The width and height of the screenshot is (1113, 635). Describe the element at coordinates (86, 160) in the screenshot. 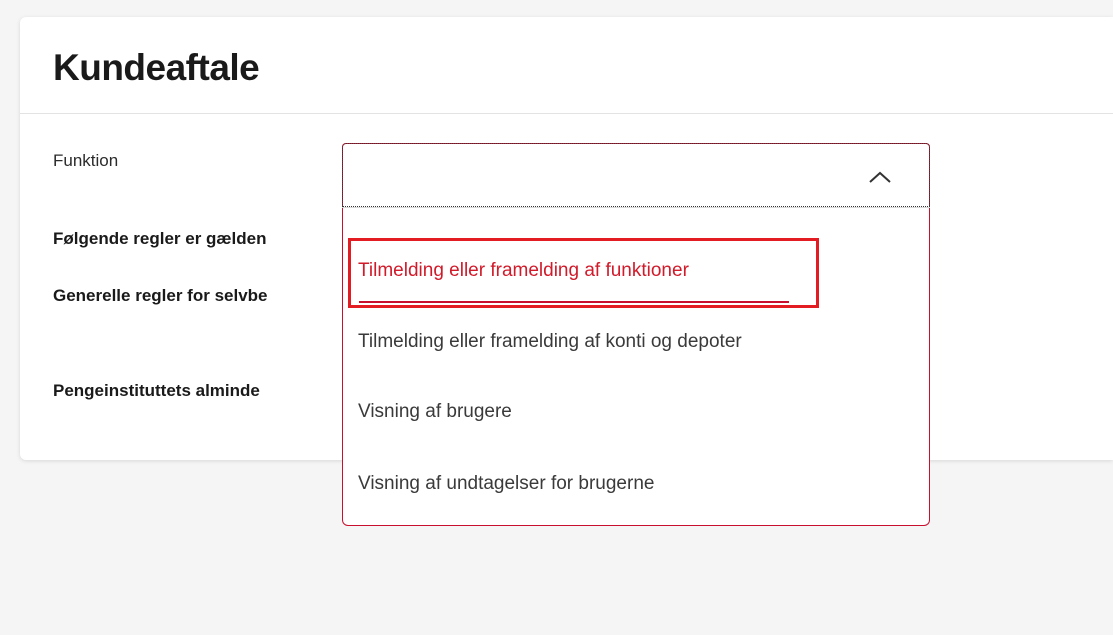

I see `function-label: Funktion` at that location.